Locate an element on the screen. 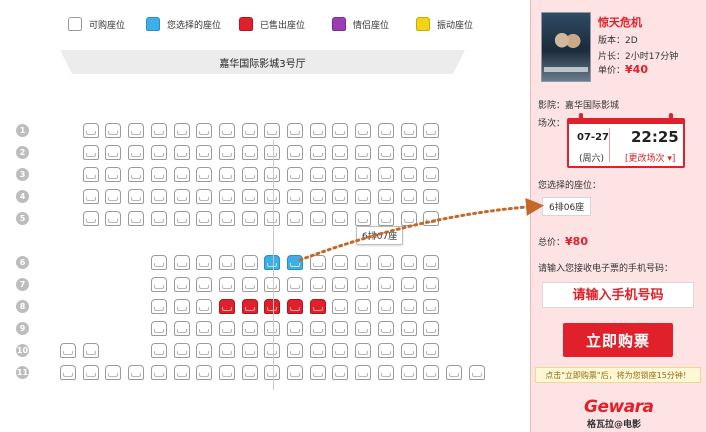 Image resolution: width=706 pixels, height=432 pixels. selection-arrow is located at coordinates (421, 229).